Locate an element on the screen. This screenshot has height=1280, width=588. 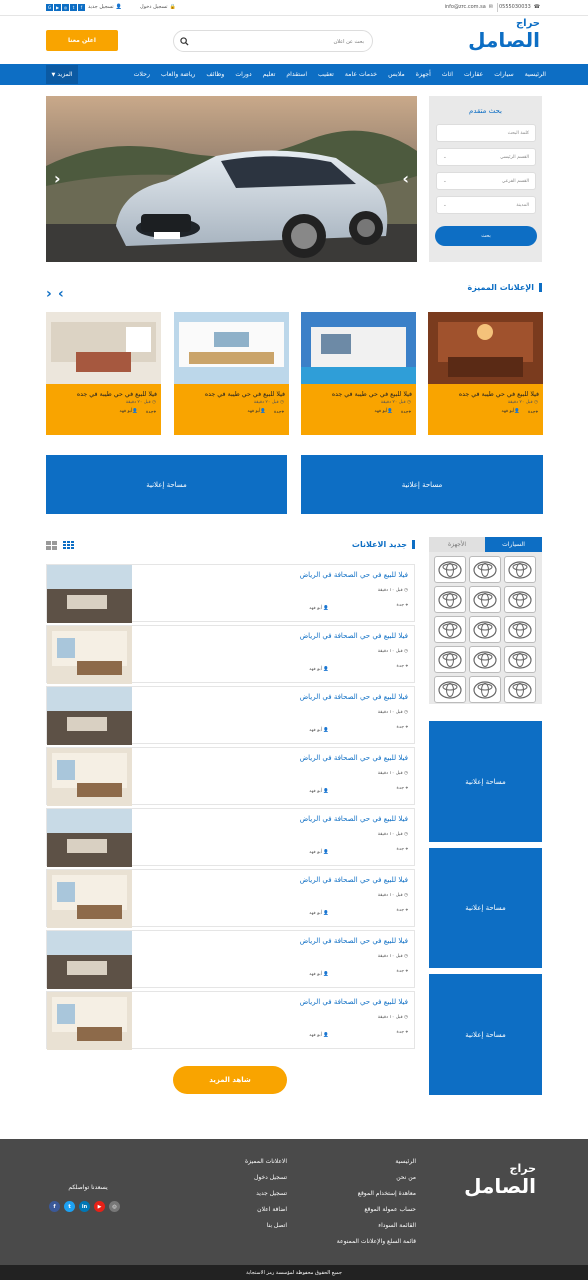
footer-link: من نحن is located at coordinates (361, 1177).